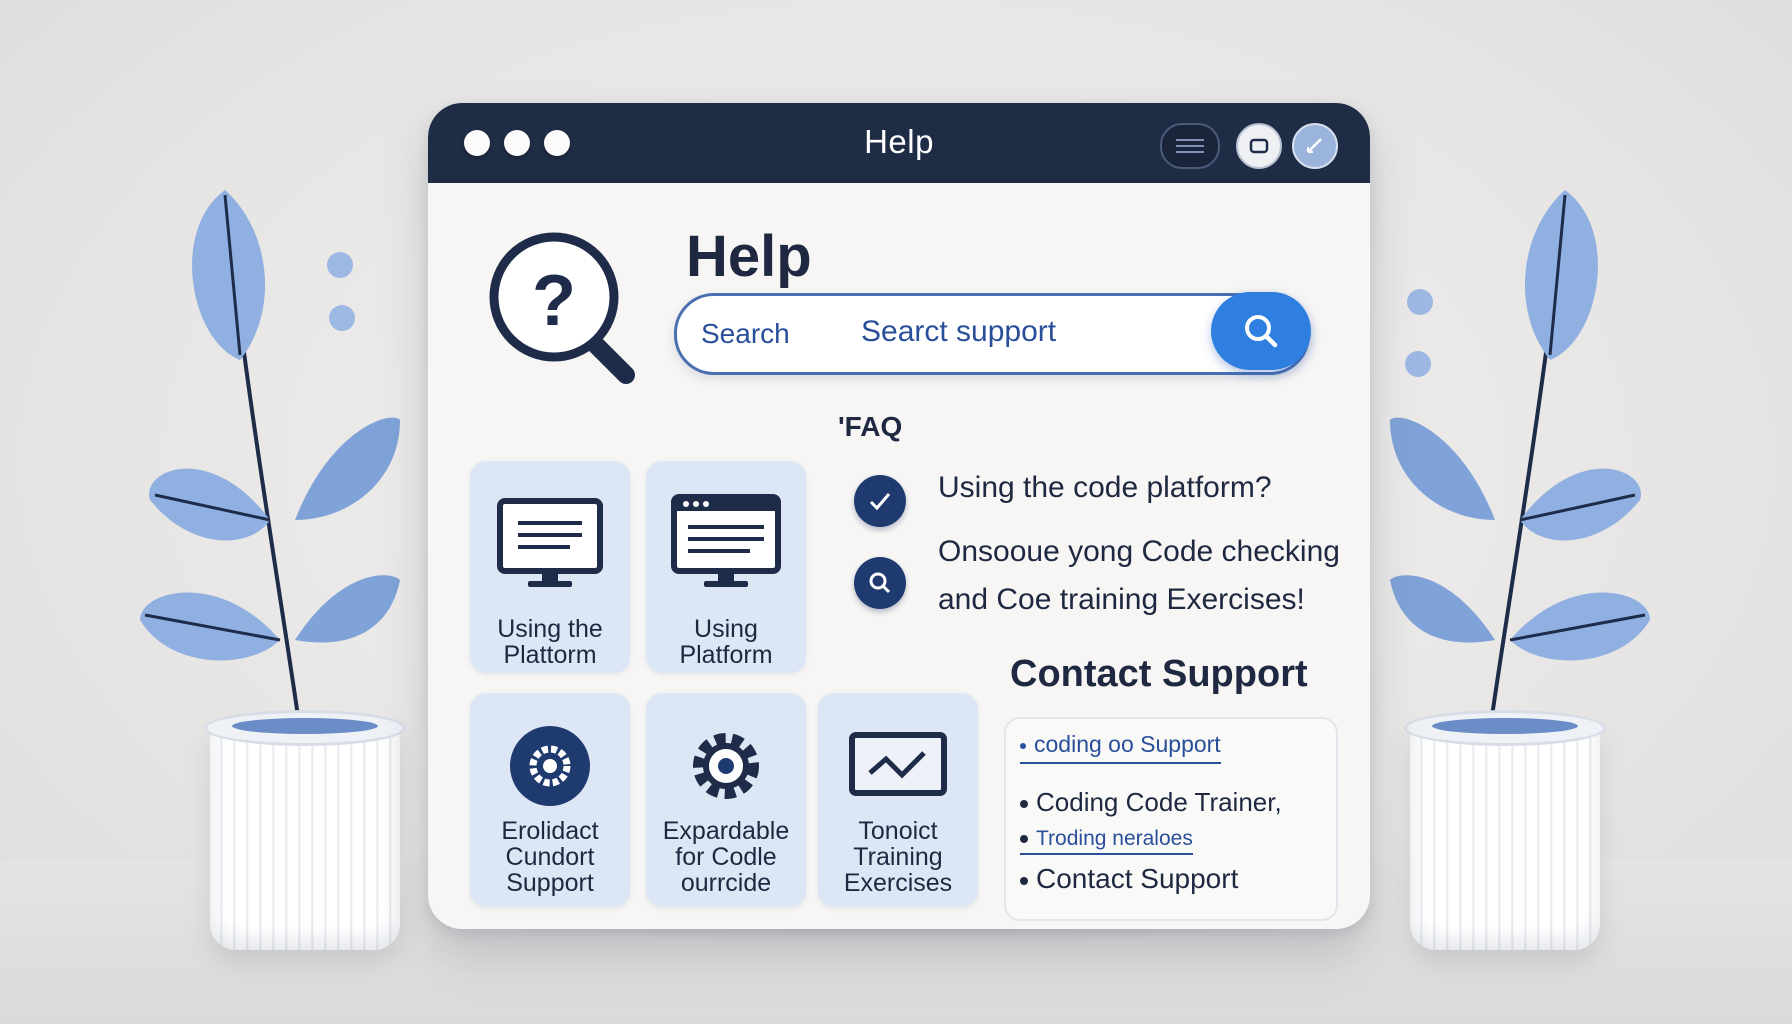 The width and height of the screenshot is (1792, 1024). I want to click on tile-label: Expardable, so click(726, 831).